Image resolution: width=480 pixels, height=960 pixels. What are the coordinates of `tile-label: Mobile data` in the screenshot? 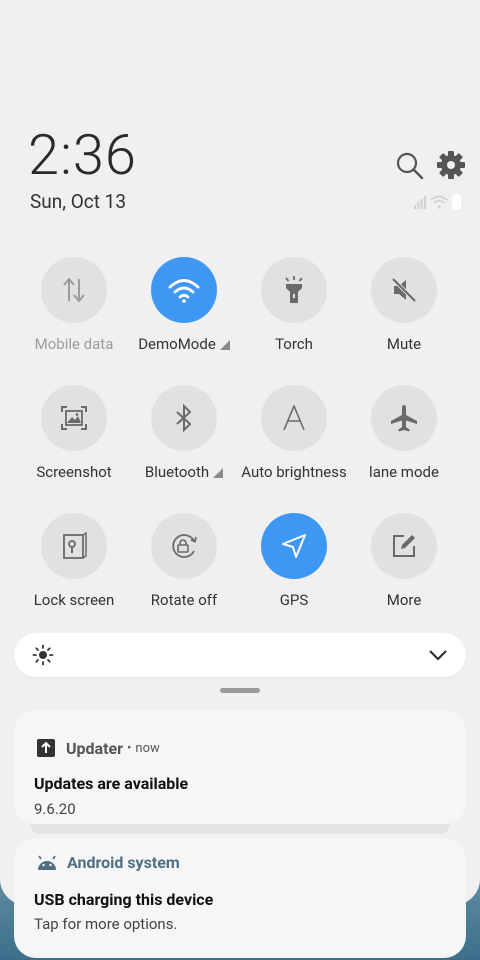 It's located at (74, 344).